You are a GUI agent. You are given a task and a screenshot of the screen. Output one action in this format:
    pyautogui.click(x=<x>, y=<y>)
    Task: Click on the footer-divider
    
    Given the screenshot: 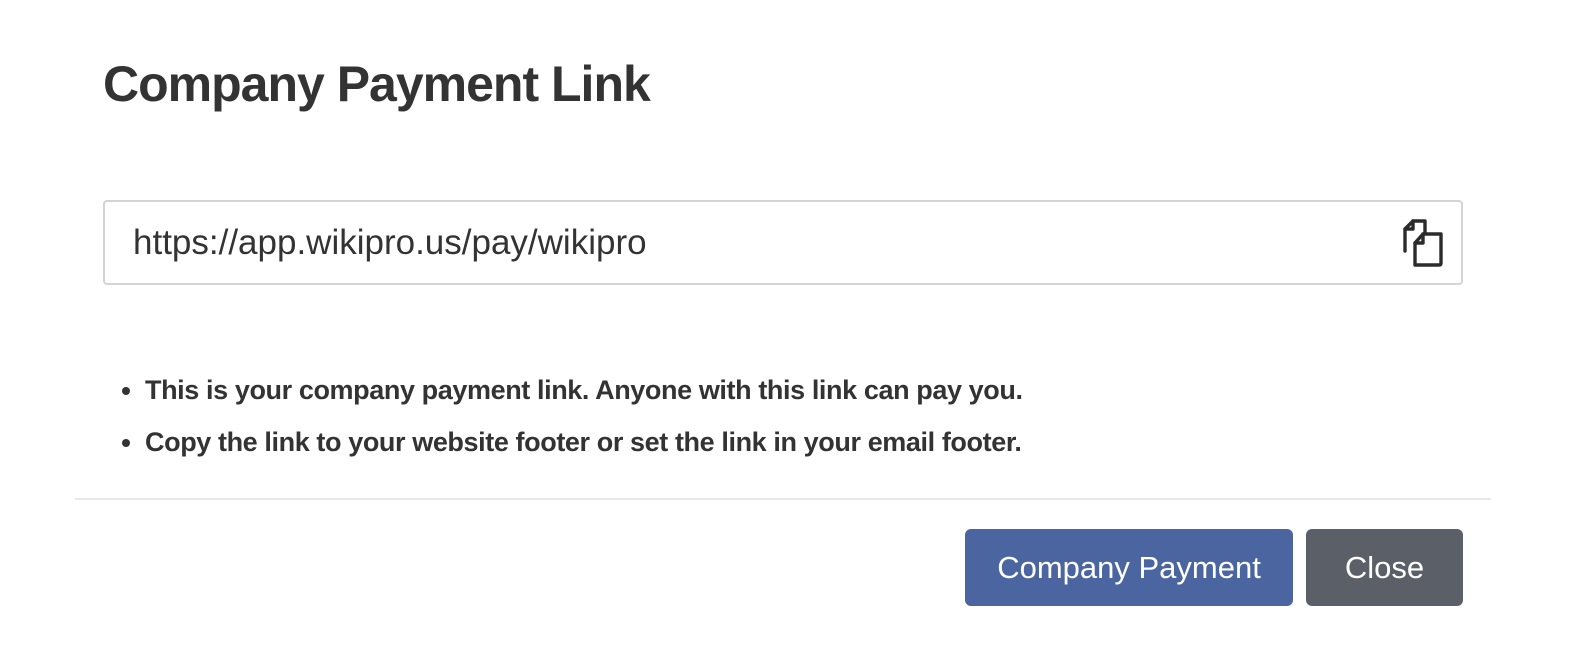 What is the action you would take?
    pyautogui.click(x=783, y=499)
    